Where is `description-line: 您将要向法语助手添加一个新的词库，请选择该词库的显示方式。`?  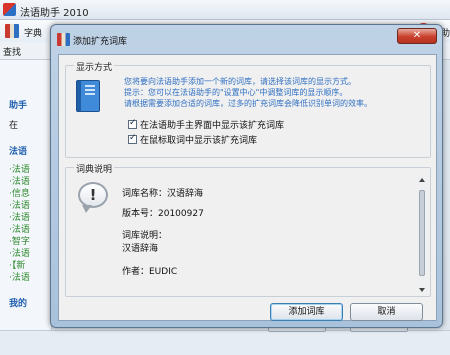 description-line: 您将要向法语助手添加一个新的词库，请选择该词库的显示方式。 is located at coordinates (240, 81).